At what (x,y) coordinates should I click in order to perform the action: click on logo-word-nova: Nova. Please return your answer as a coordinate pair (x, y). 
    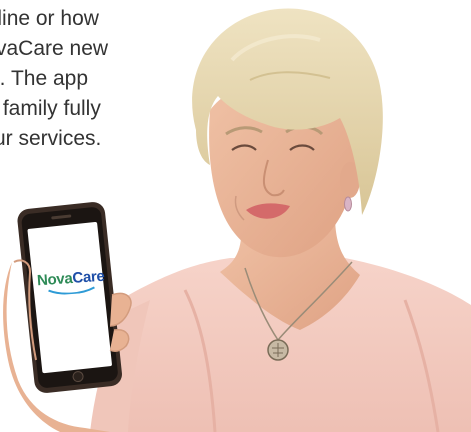
    Looking at the image, I should click on (55, 279).